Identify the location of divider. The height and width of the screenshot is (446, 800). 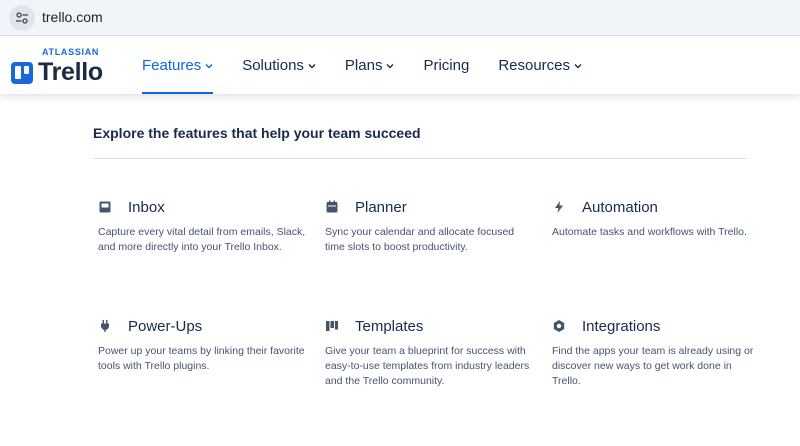
(420, 158).